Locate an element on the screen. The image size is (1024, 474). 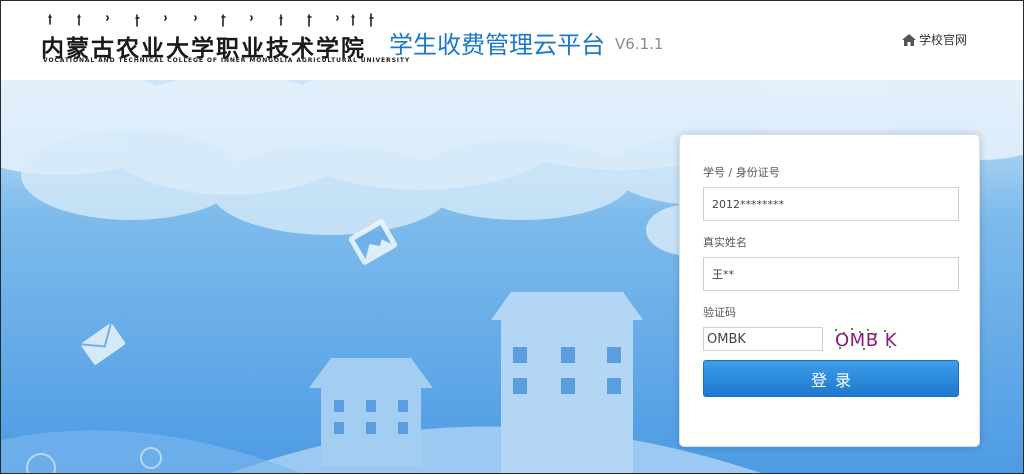
real-name-input is located at coordinates (831, 274).